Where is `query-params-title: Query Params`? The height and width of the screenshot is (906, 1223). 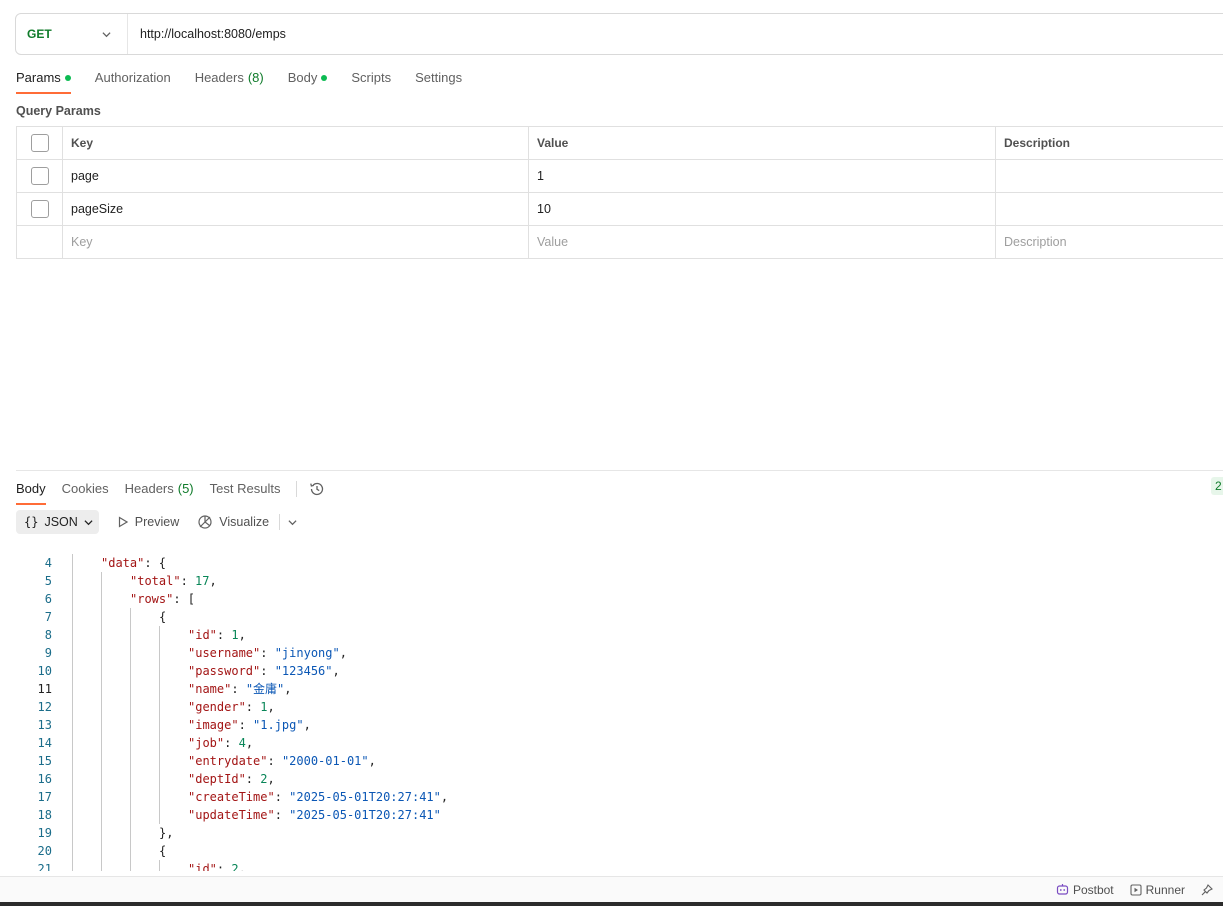 query-params-title: Query Params is located at coordinates (58, 111).